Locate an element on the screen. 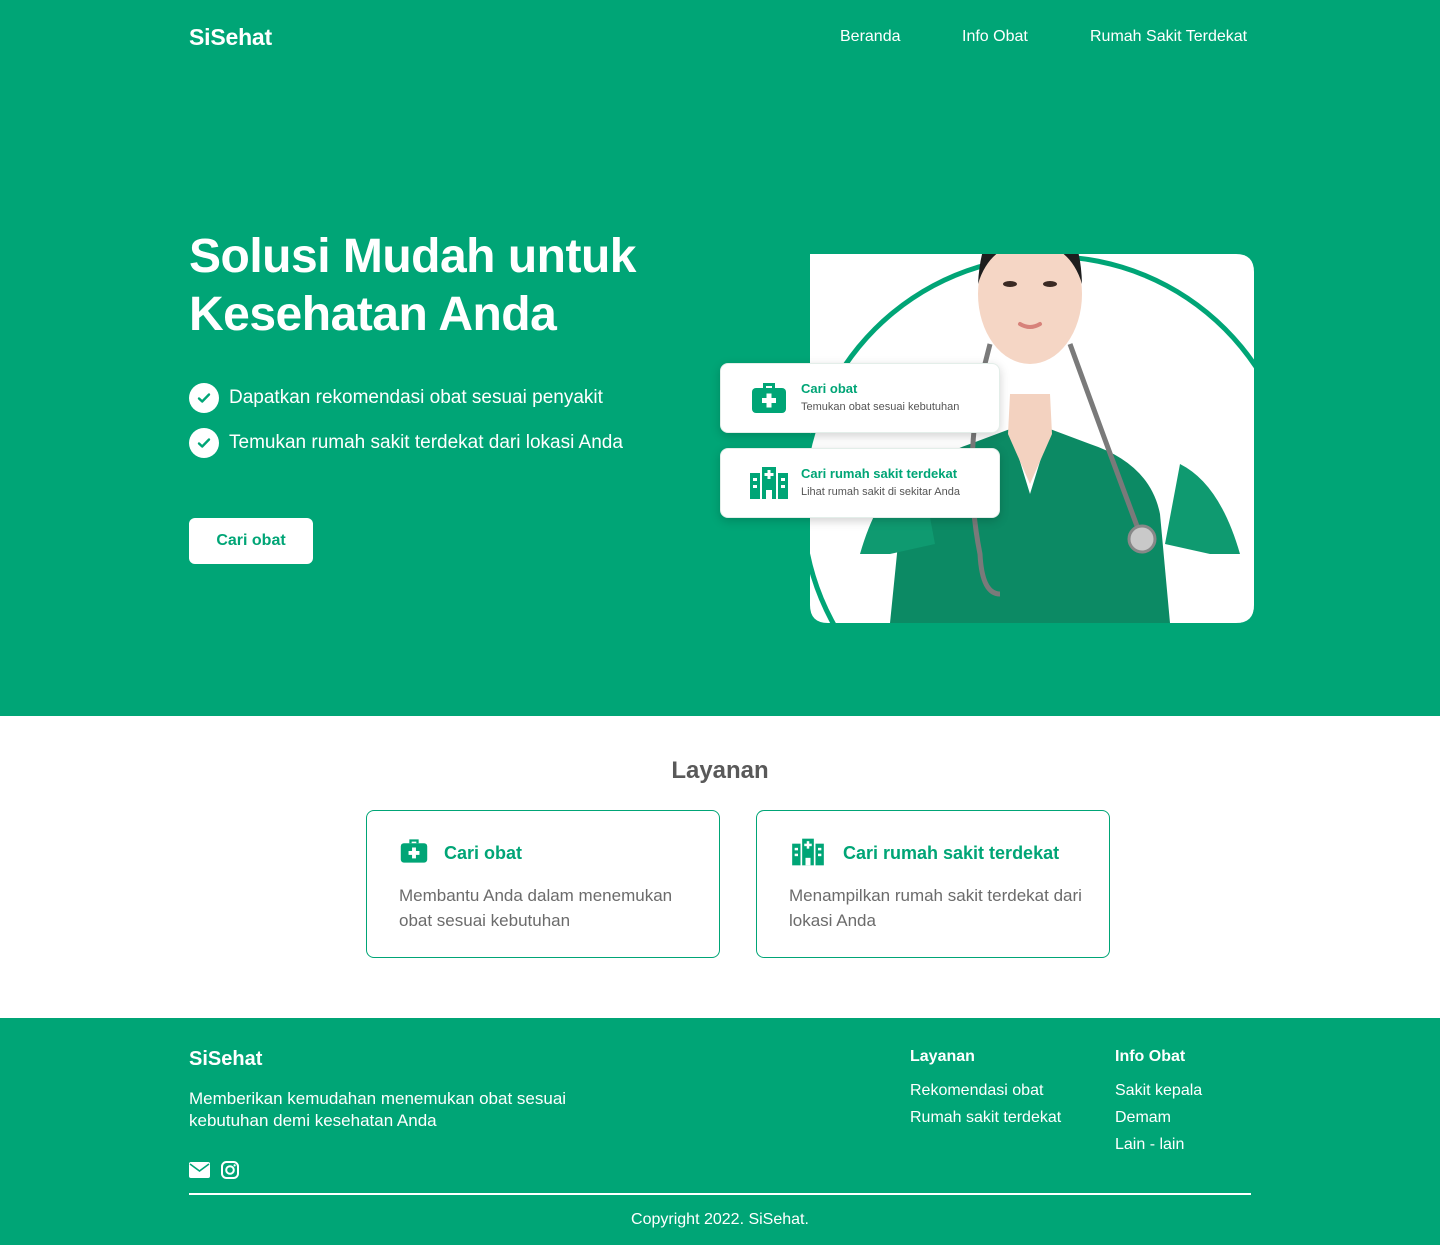  instagram-icon is located at coordinates (230, 1170).